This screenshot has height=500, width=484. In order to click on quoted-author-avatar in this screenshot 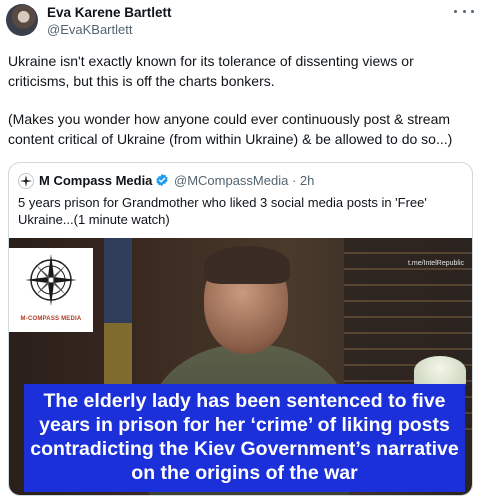, I will do `click(26, 181)`.